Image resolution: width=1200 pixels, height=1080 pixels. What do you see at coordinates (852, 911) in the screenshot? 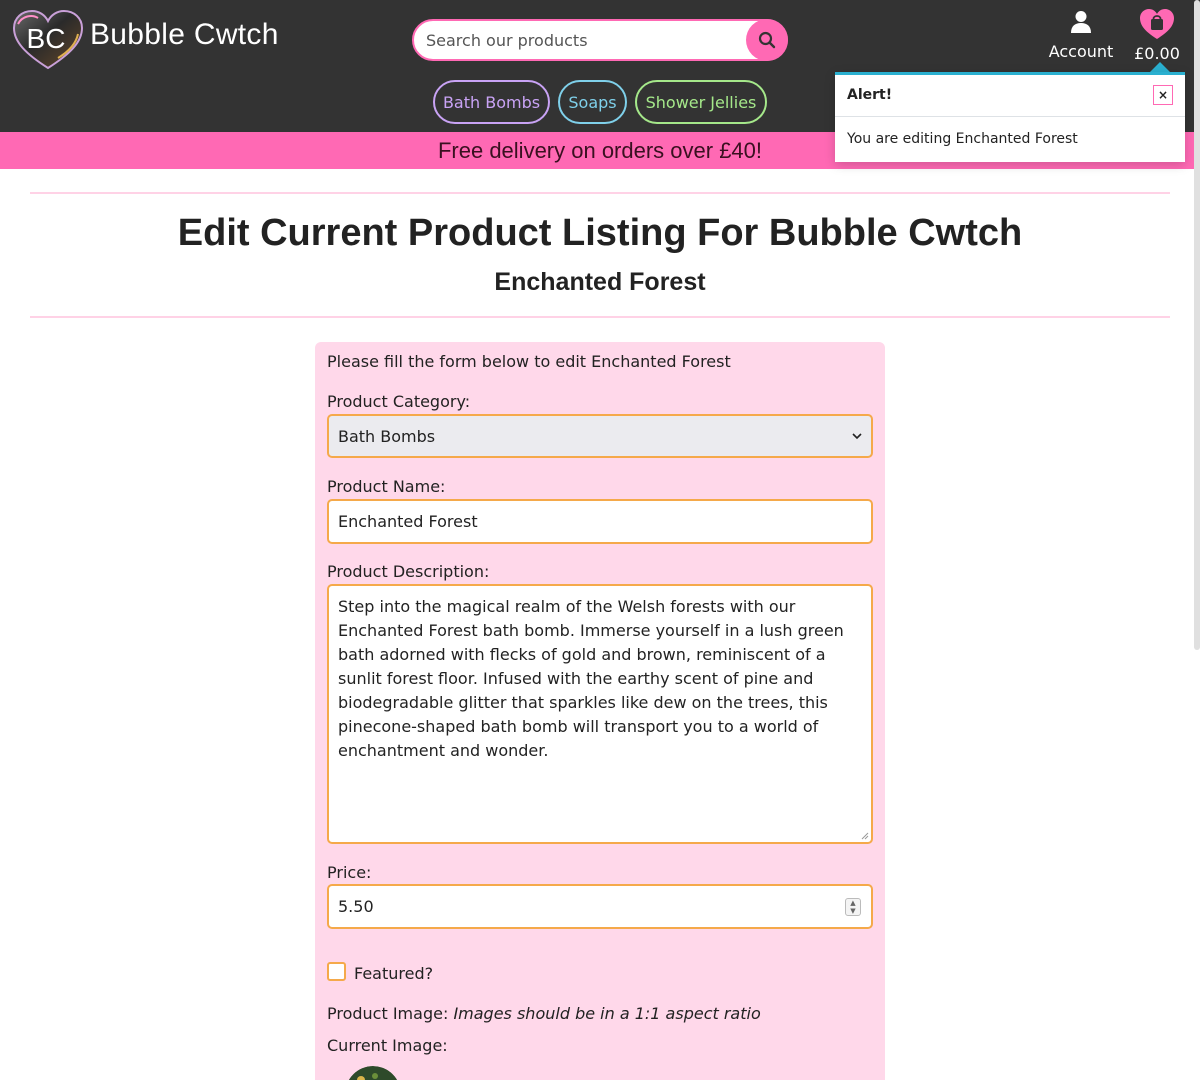
I see `stepper-down-icon: ▼` at bounding box center [852, 911].